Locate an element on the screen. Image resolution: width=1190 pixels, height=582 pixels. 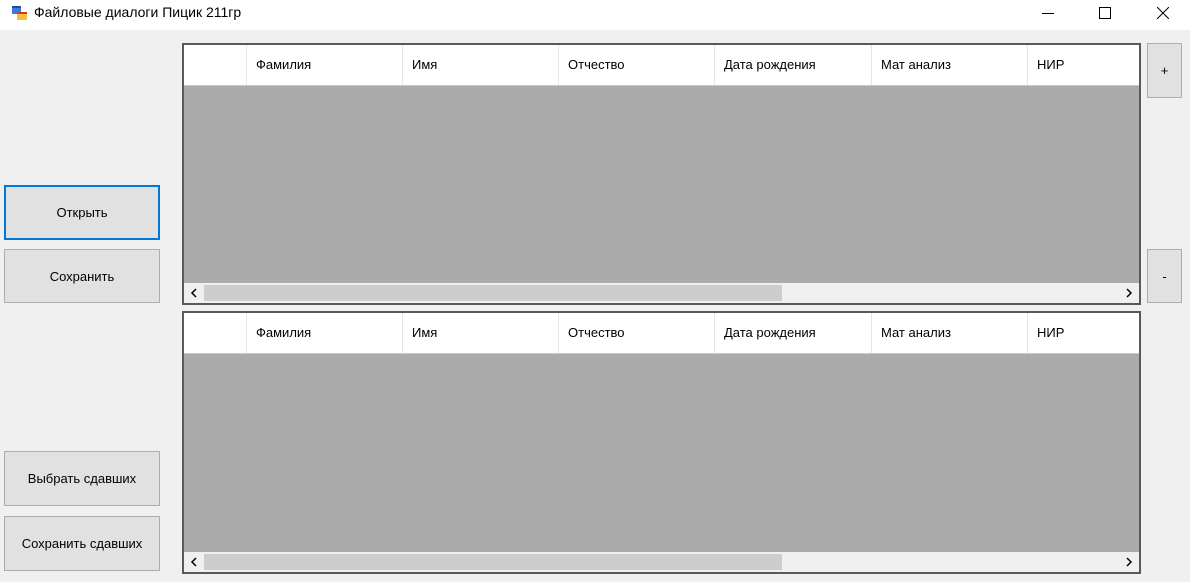
maximize-button is located at coordinates (1105, 13).